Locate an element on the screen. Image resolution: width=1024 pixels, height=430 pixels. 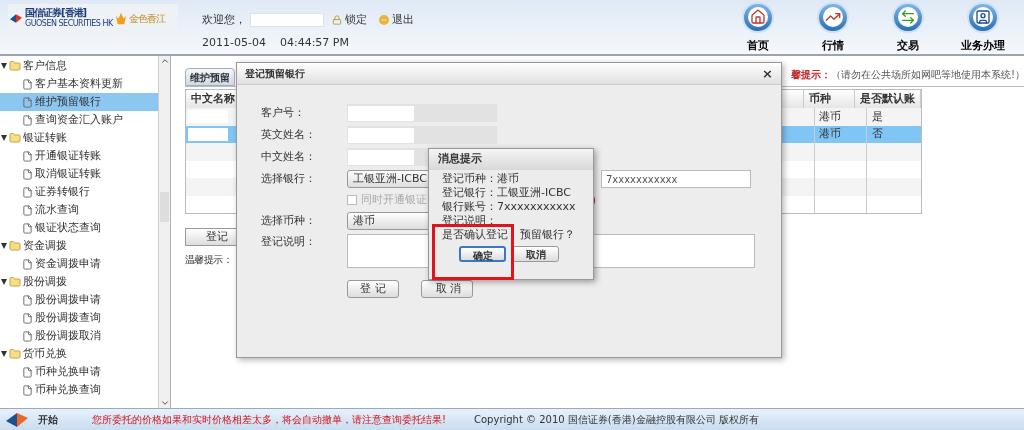
start-logo-icon is located at coordinates (17, 419).